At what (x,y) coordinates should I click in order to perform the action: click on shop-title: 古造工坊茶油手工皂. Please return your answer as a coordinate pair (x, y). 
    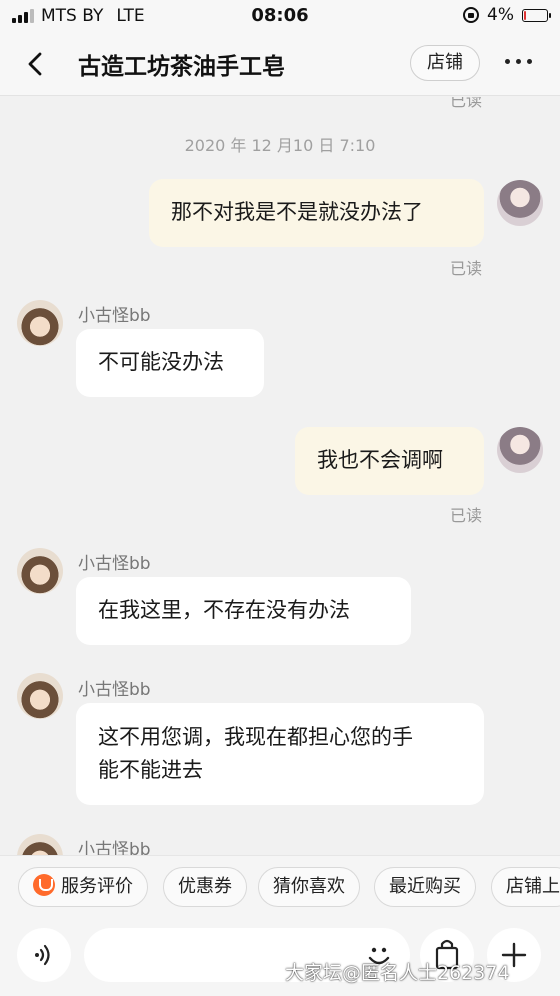
    Looking at the image, I should click on (181, 67).